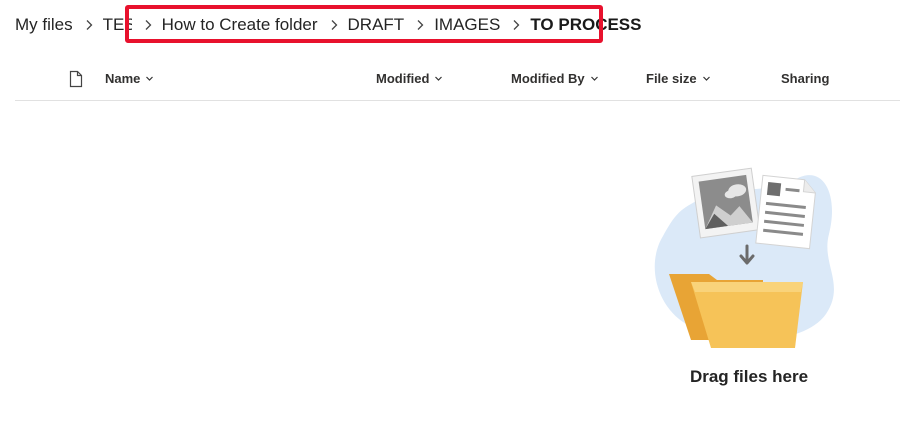  I want to click on empty-state-message: Drag files here, so click(749, 376).